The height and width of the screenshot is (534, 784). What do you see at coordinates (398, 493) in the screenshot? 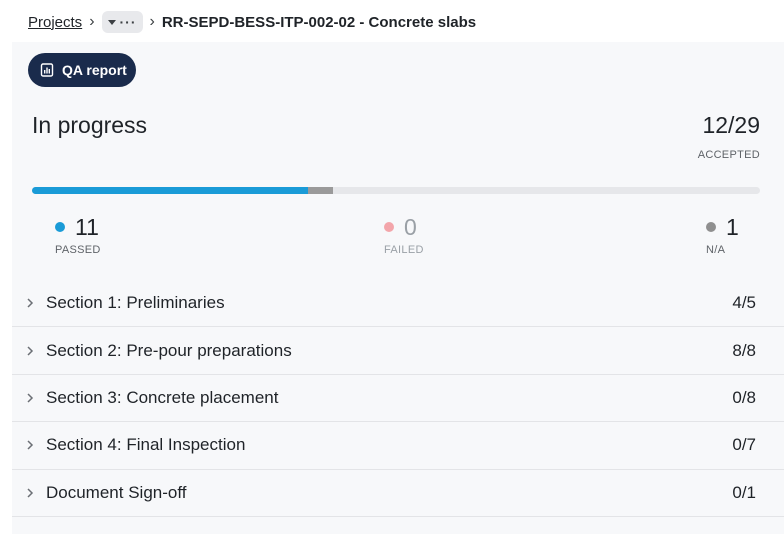
I see `section-row: Document Sign-off 0/1` at bounding box center [398, 493].